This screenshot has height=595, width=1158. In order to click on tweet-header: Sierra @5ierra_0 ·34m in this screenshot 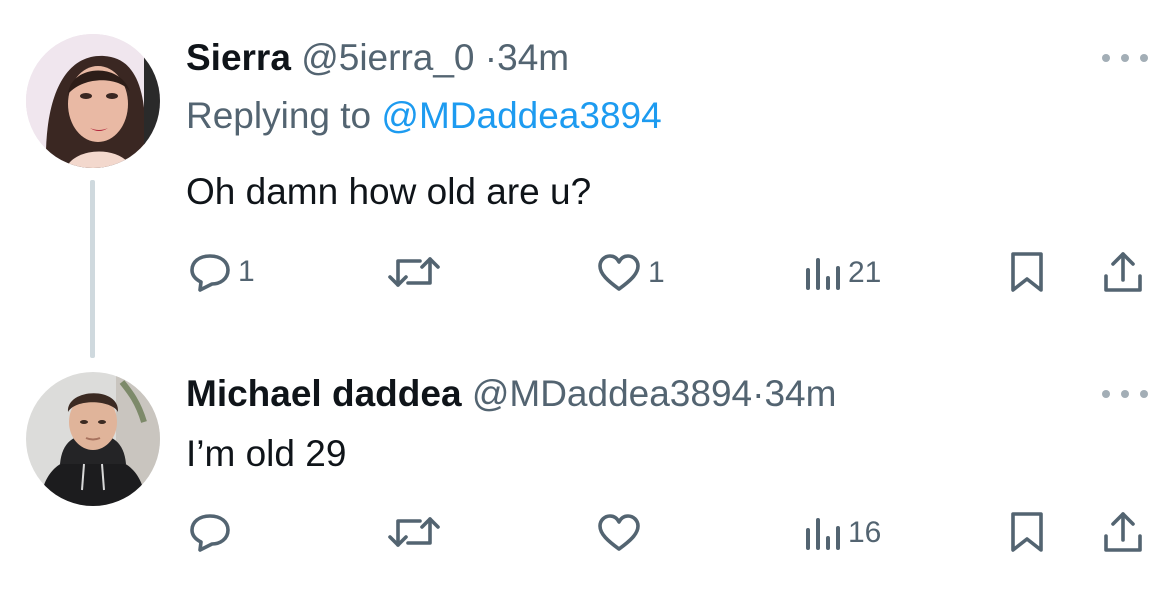, I will do `click(377, 58)`.